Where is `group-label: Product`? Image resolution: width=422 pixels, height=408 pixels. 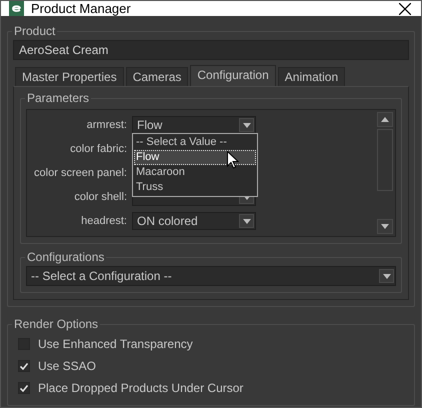
group-label: Product is located at coordinates (34, 31).